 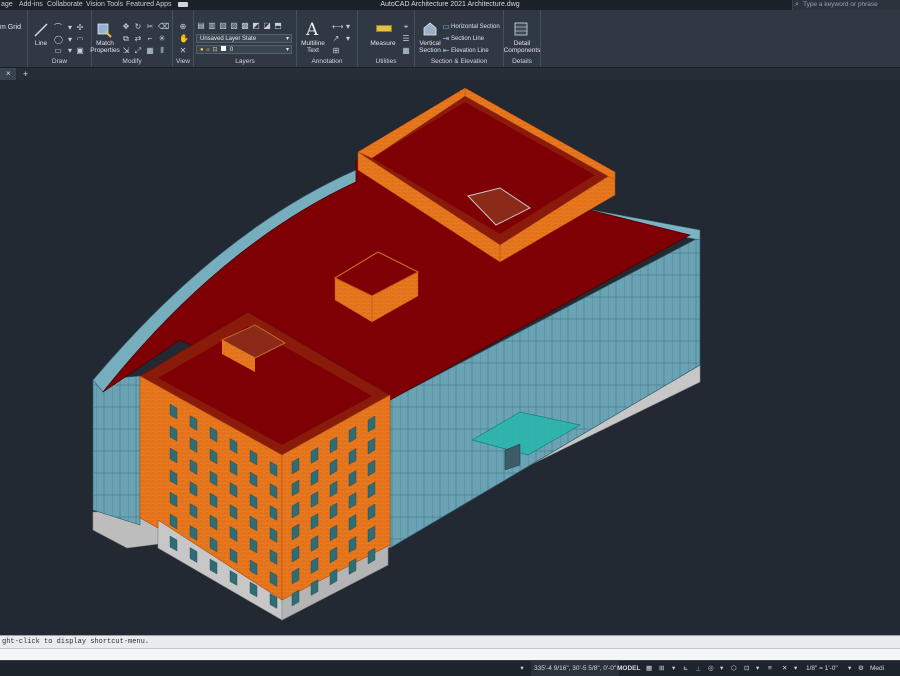 I want to click on grid-icon: ▦, so click(x=649, y=668).